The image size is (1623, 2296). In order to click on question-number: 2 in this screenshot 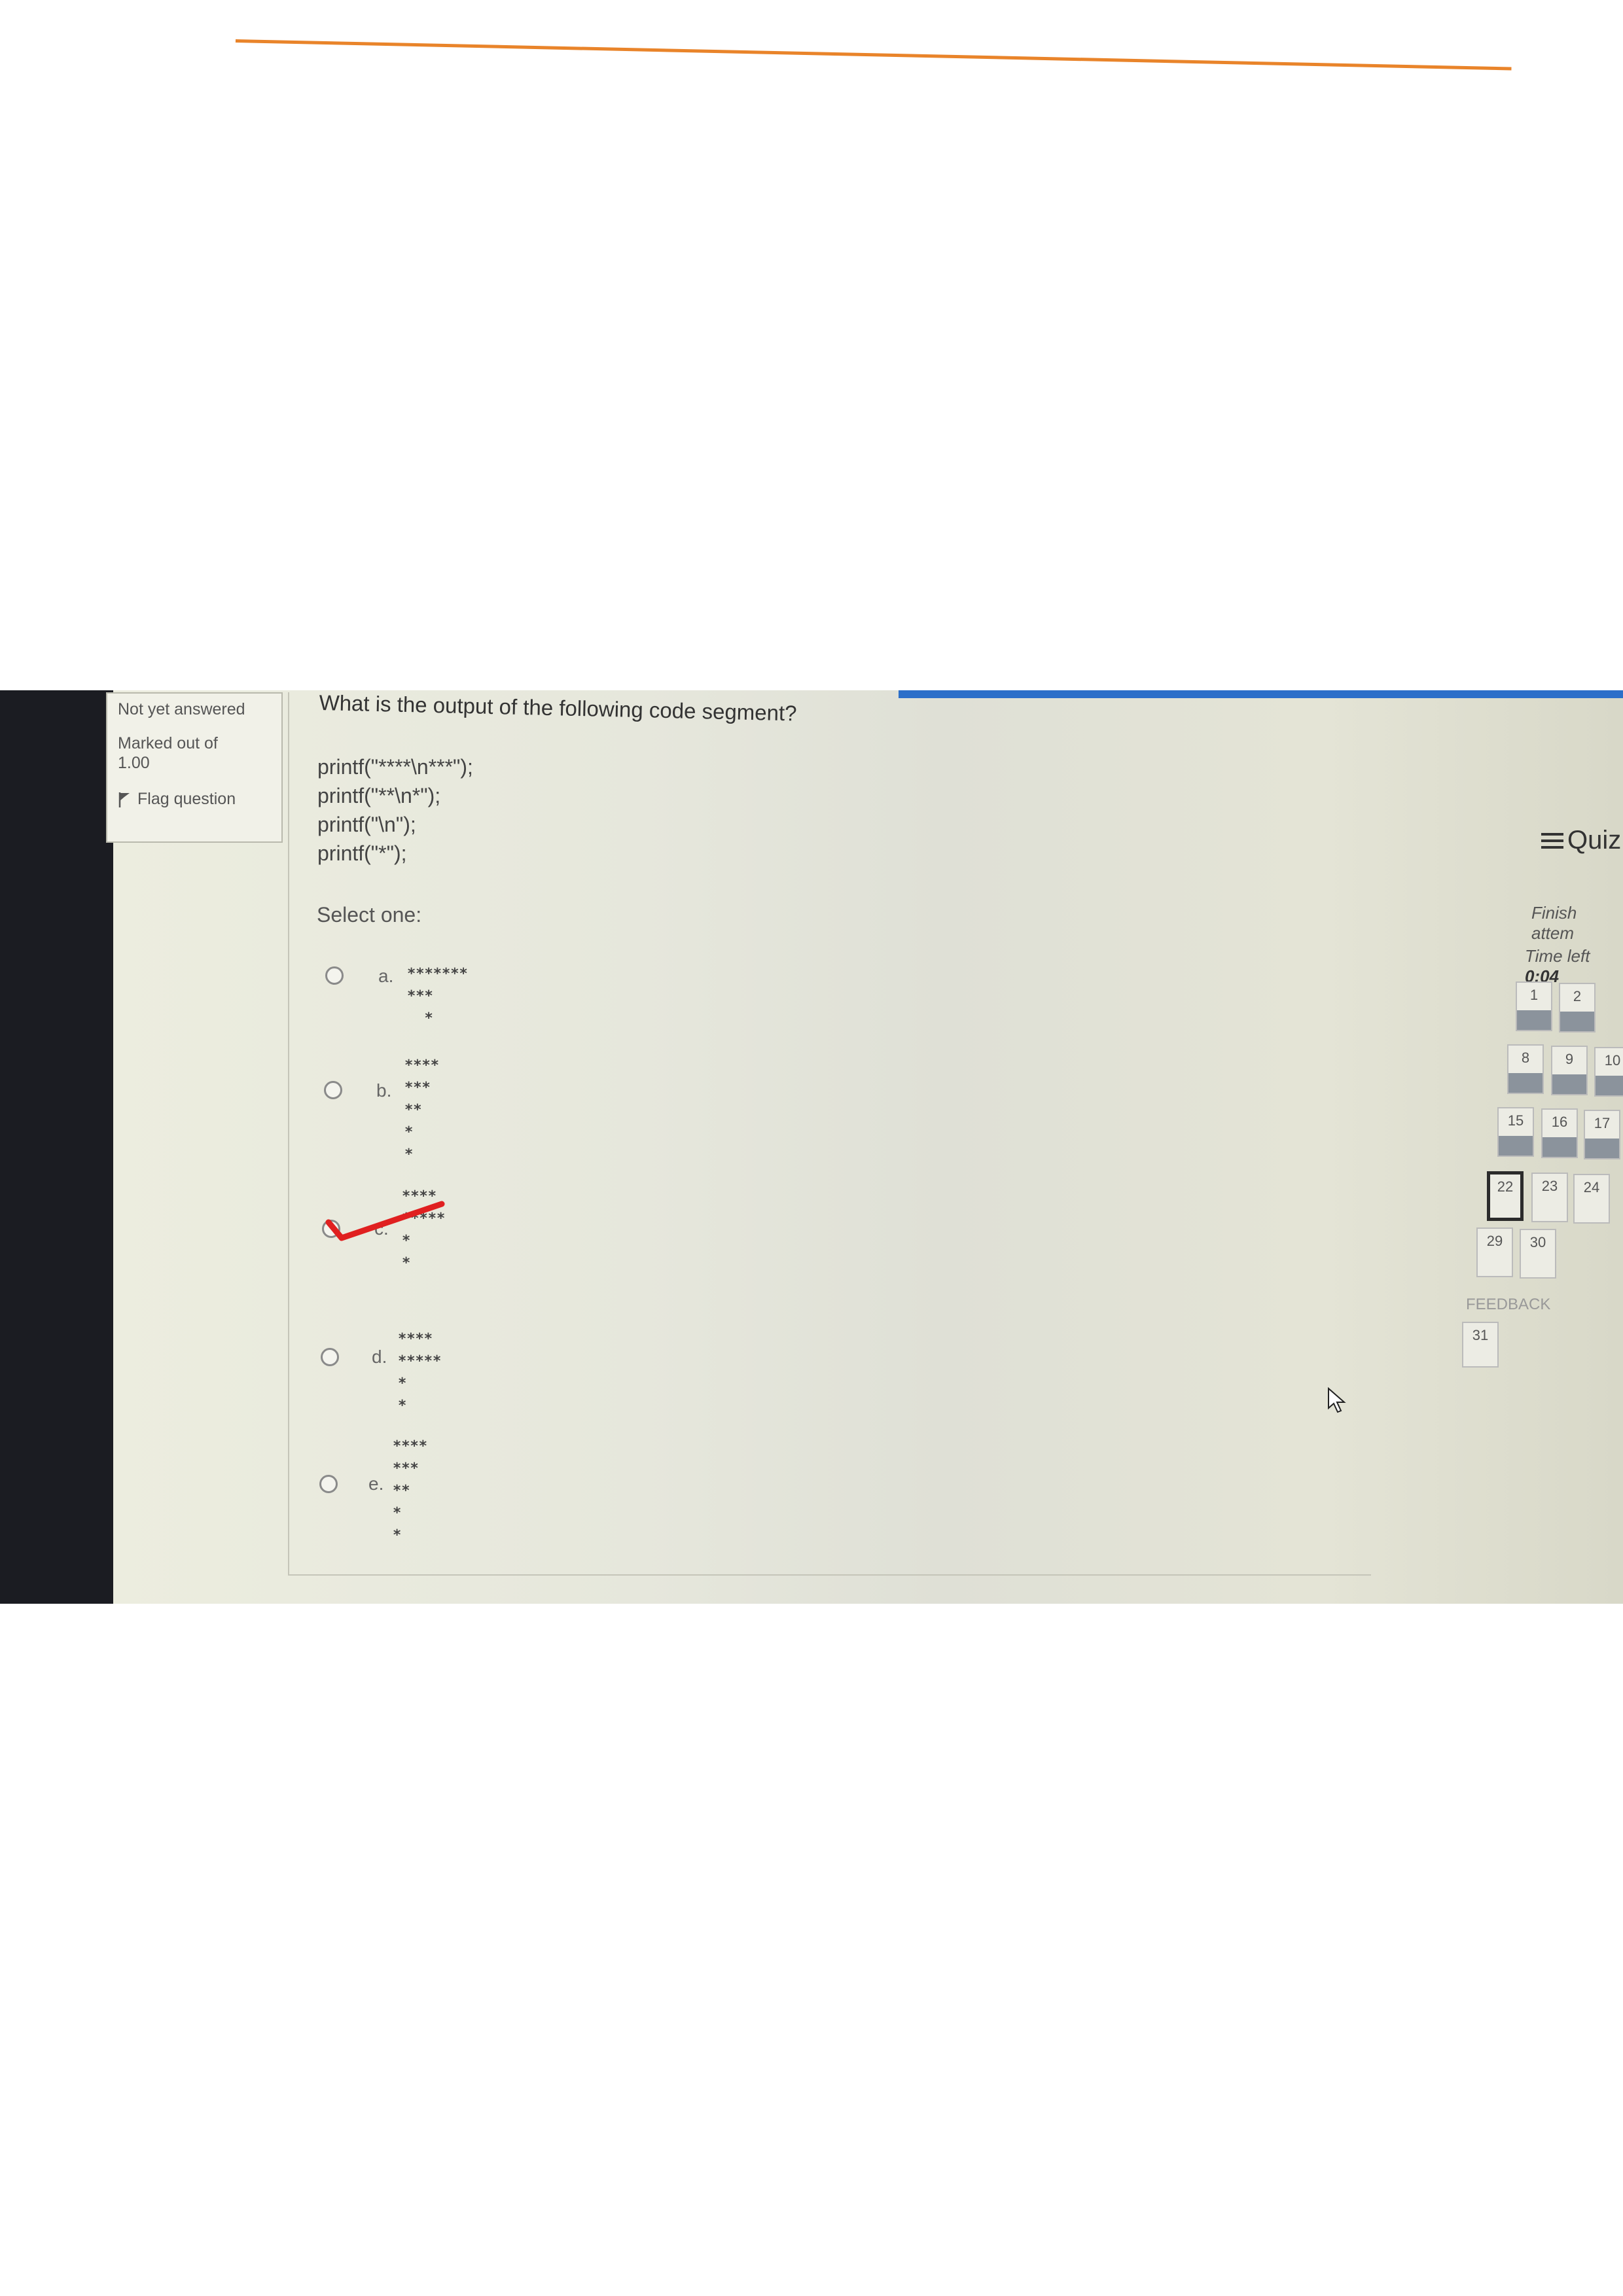, I will do `click(1577, 996)`.